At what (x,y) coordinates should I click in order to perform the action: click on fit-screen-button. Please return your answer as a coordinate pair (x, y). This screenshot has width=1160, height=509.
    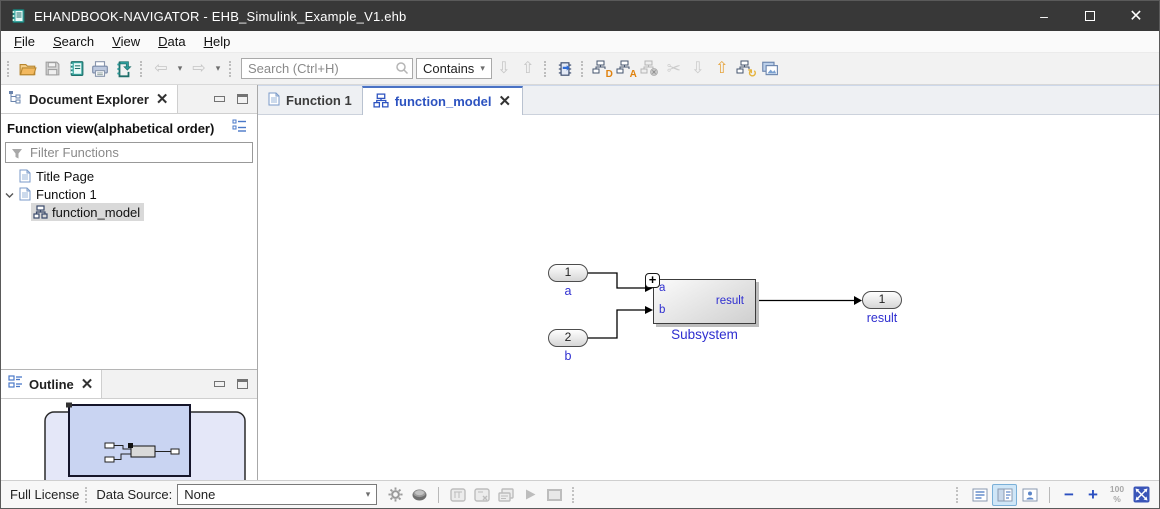
    Looking at the image, I should click on (1141, 495).